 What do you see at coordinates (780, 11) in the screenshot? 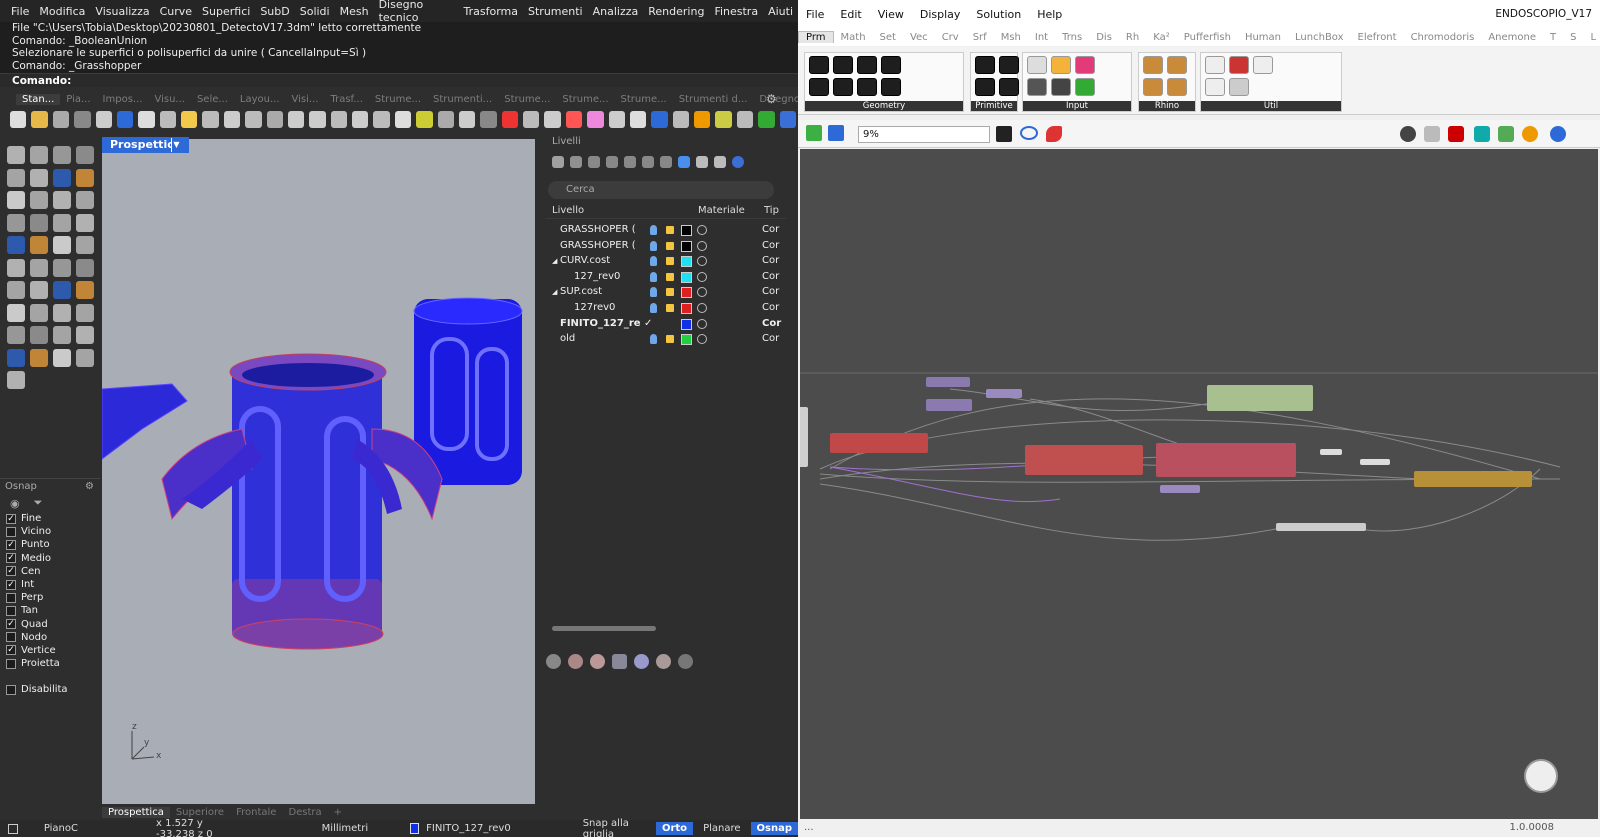
I see `menu-item: Aiuti` at bounding box center [780, 11].